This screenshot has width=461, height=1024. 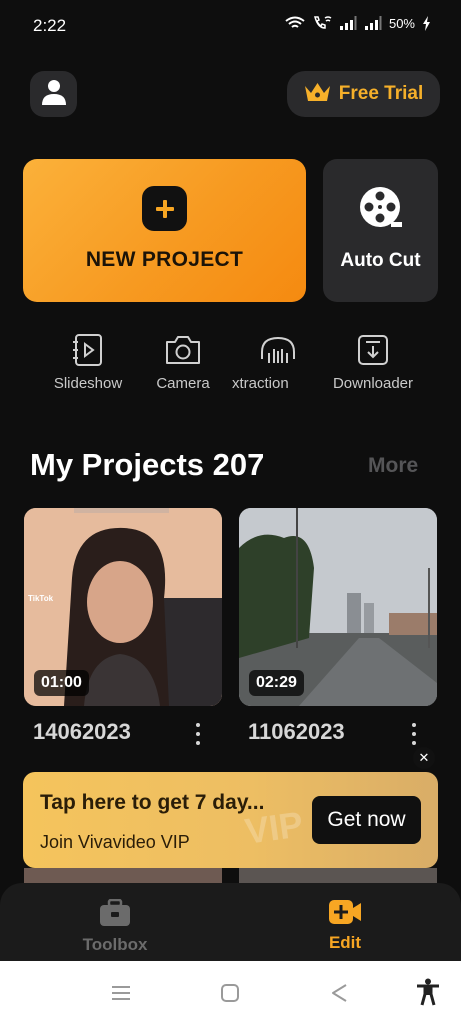 I want to click on auto-cut-label: Auto Cut, so click(x=380, y=260).